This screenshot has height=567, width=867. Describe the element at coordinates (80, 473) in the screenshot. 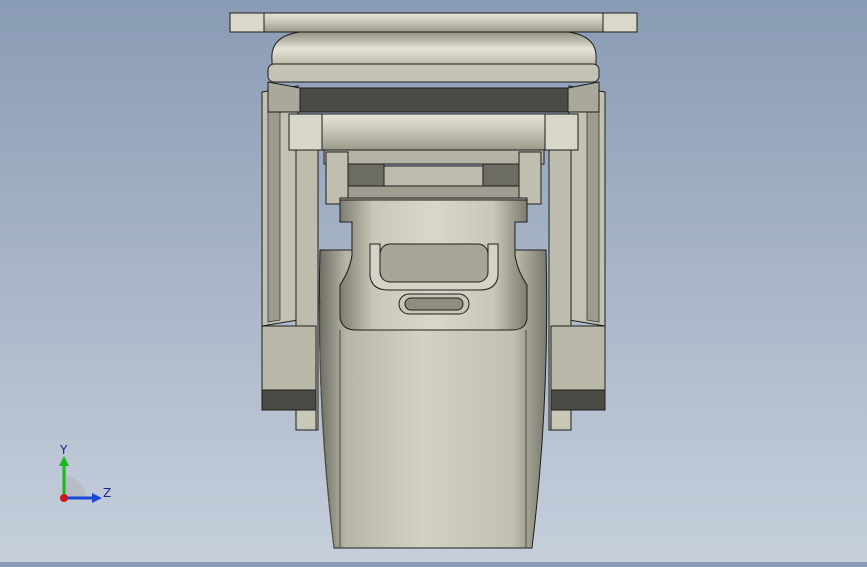

I see `orientation-triad: Y Z` at that location.